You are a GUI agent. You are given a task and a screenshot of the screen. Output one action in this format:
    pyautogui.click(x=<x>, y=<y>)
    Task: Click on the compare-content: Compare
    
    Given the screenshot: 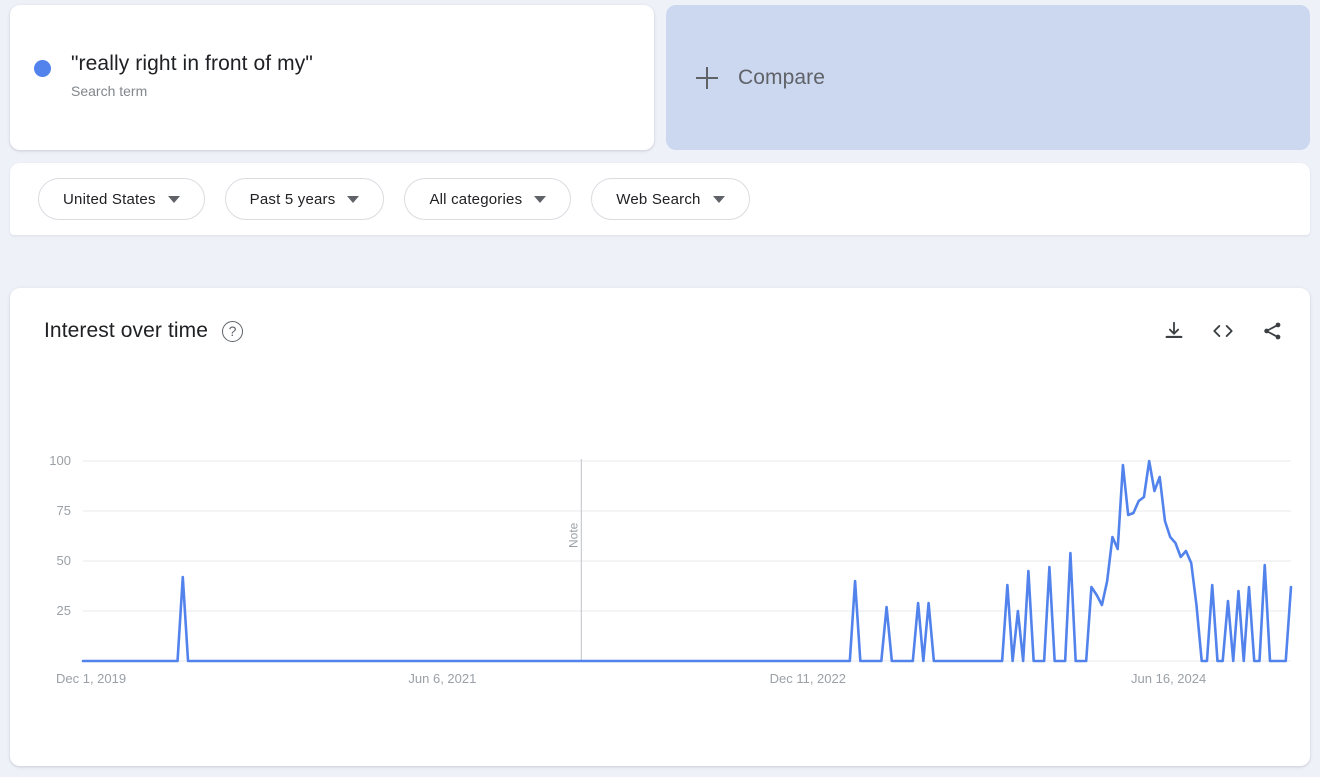 What is the action you would take?
    pyautogui.click(x=760, y=77)
    